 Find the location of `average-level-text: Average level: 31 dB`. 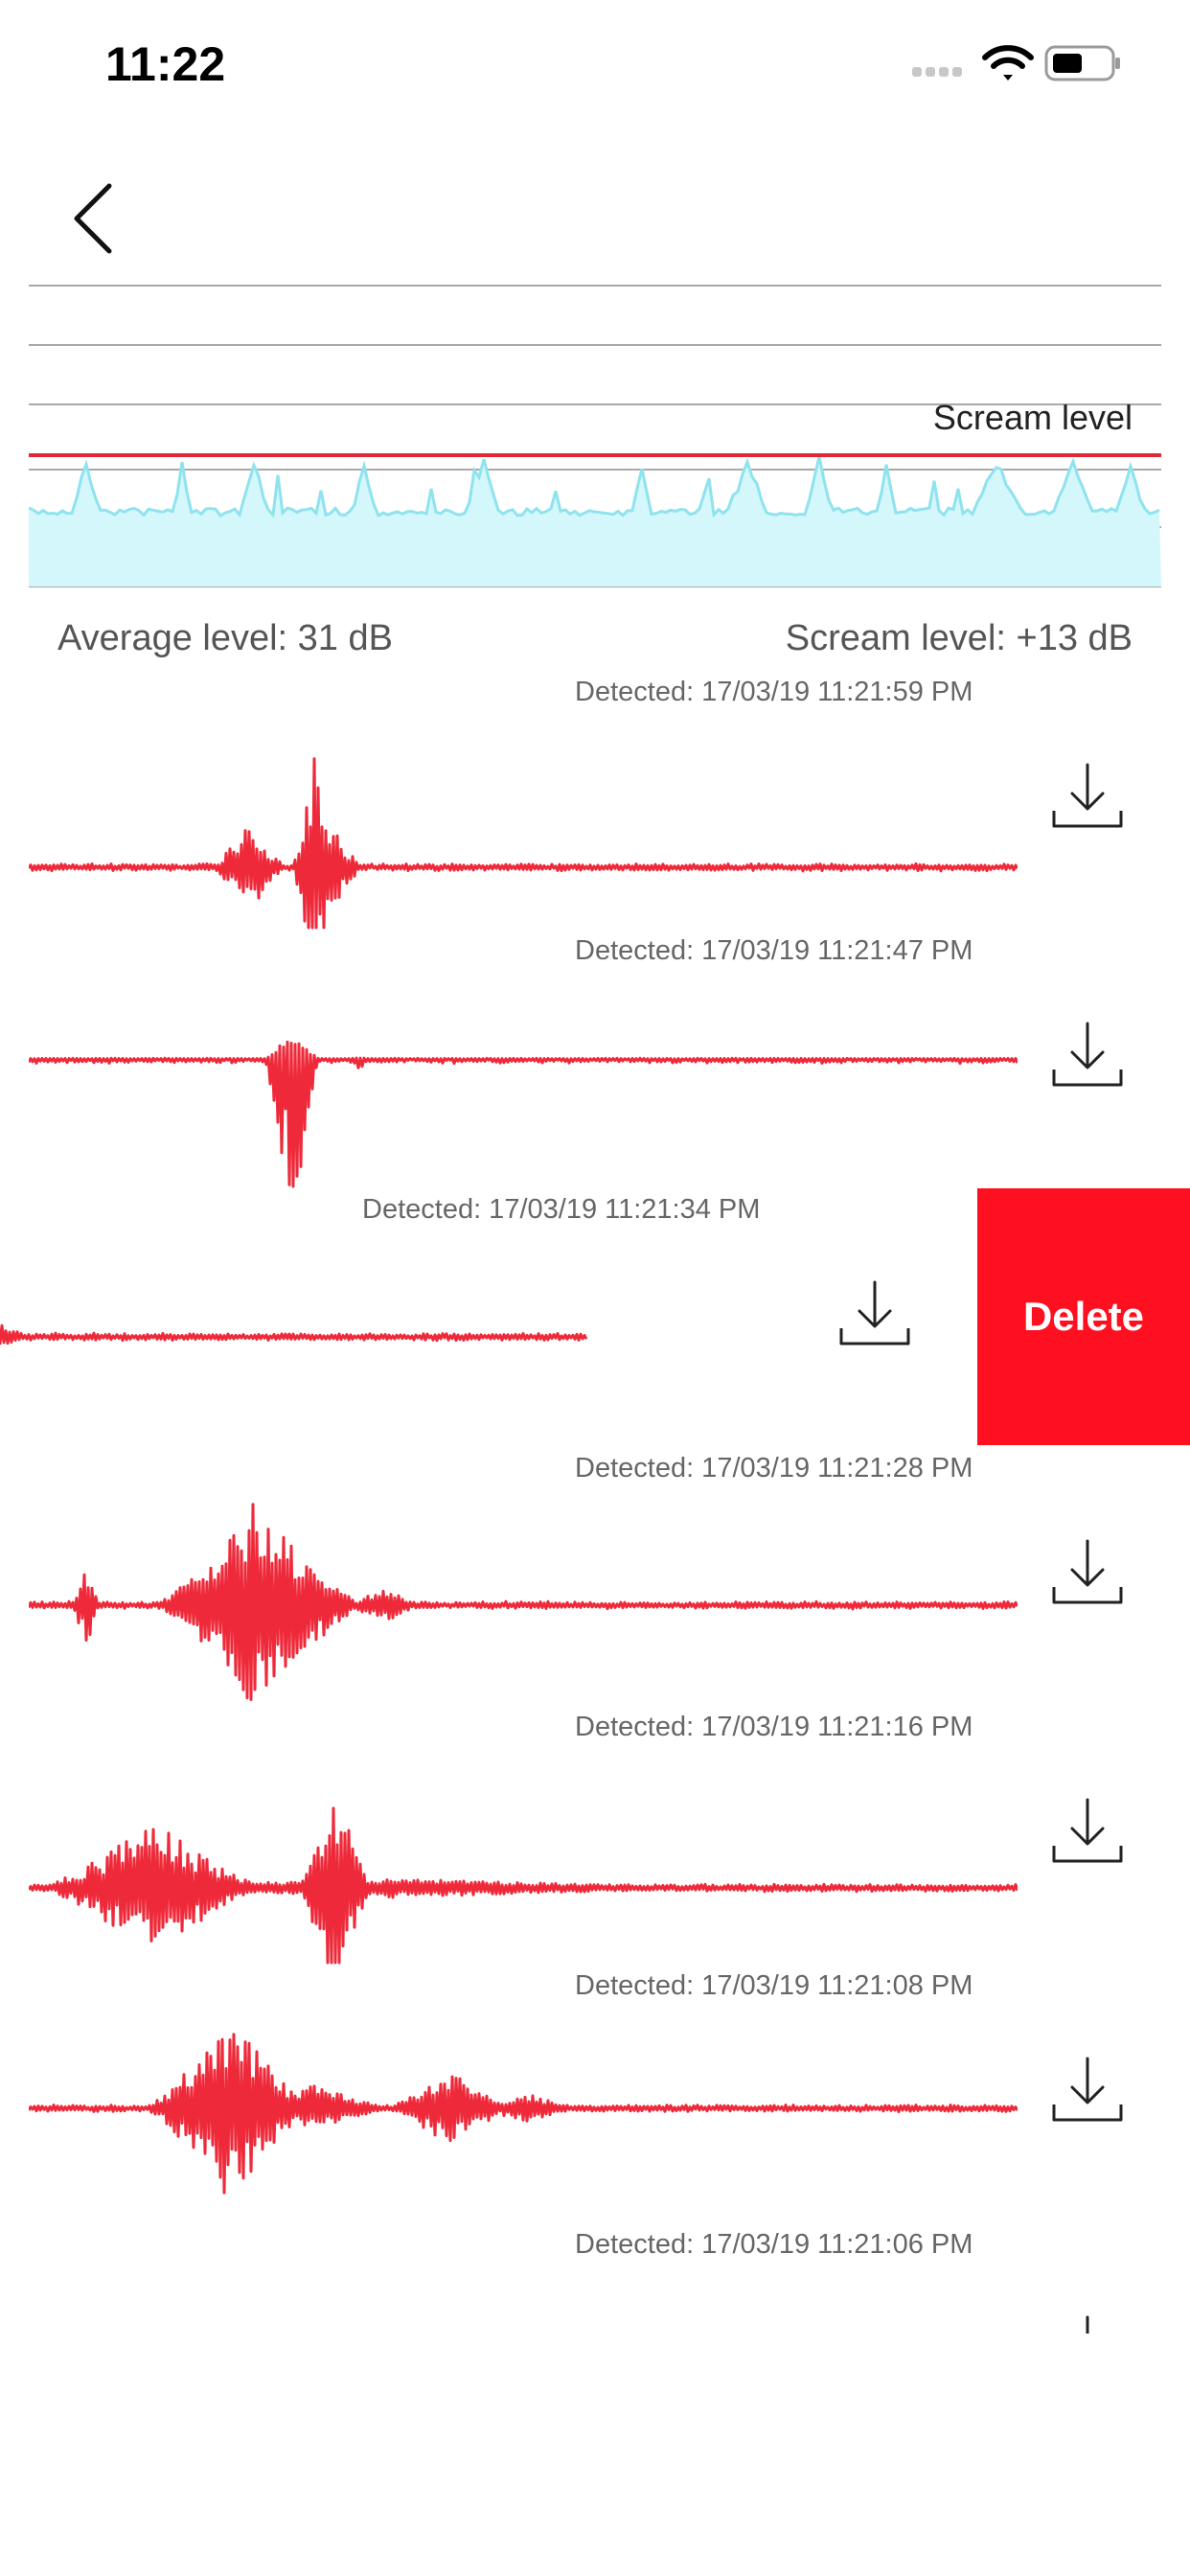

average-level-text: Average level: 31 dB is located at coordinates (225, 638).